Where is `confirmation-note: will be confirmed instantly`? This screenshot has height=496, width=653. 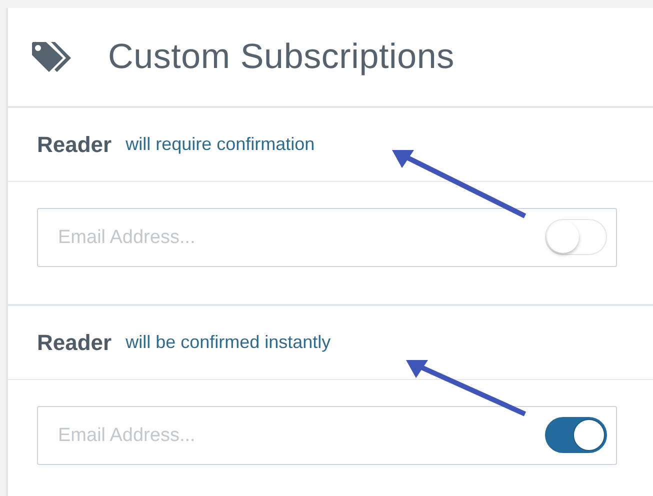
confirmation-note: will be confirmed instantly is located at coordinates (228, 342).